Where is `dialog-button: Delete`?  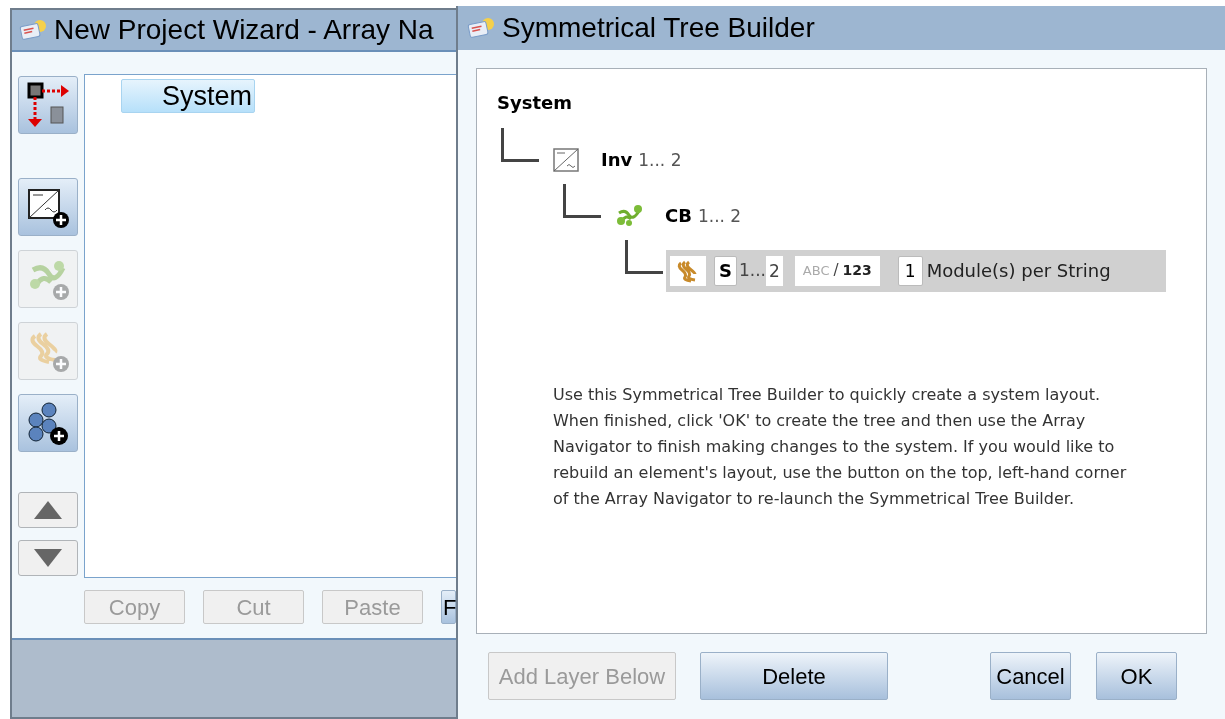
dialog-button: Delete is located at coordinates (794, 676).